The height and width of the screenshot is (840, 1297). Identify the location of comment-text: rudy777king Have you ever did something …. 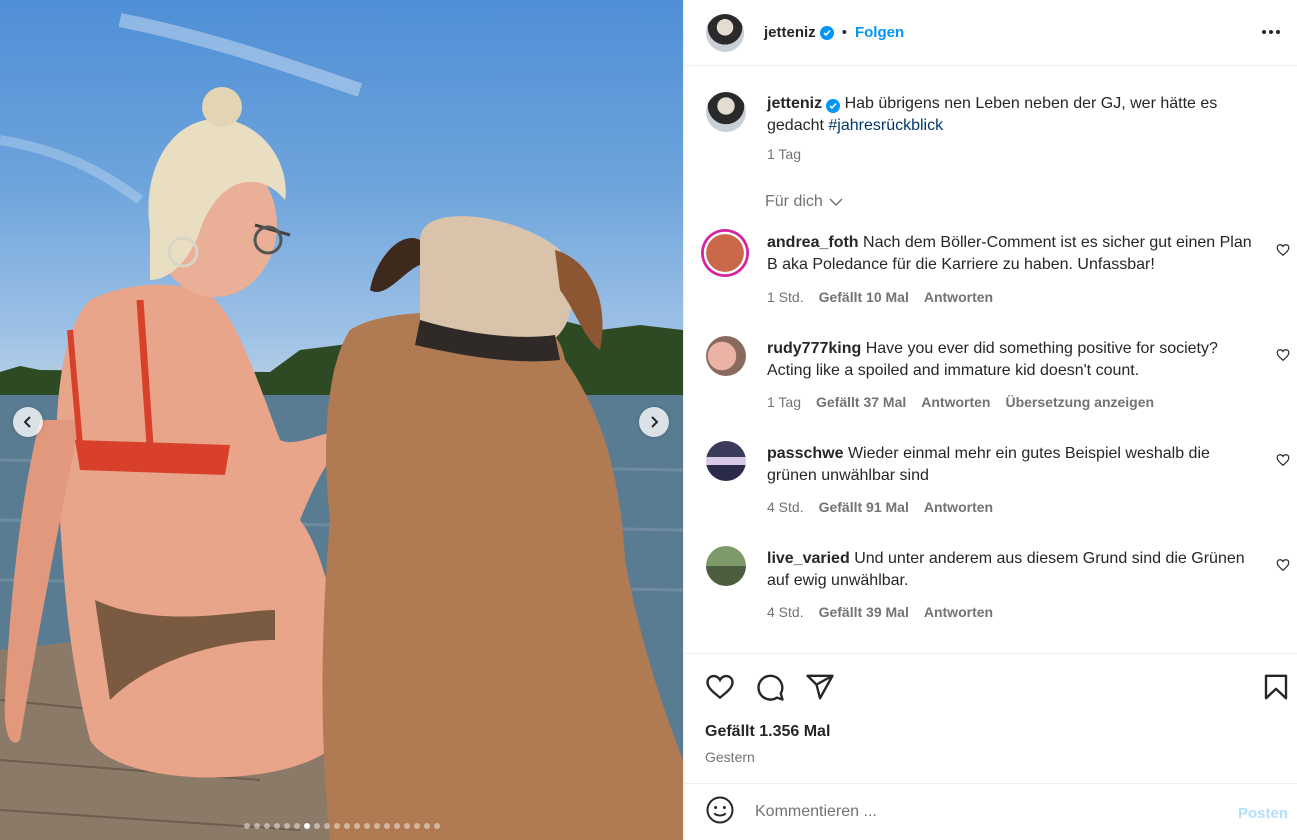
(1012, 360).